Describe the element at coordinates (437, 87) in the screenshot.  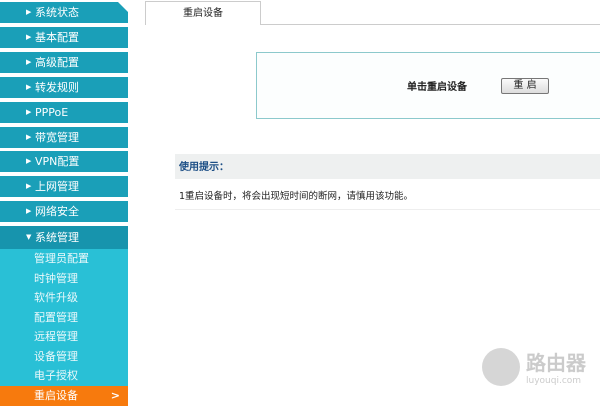
I see `reboot-label: 单击重启设备` at that location.